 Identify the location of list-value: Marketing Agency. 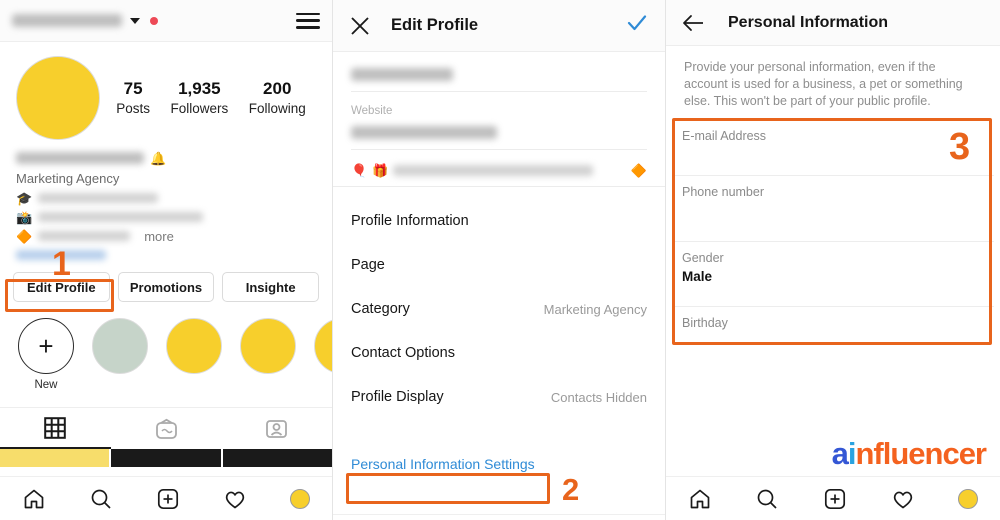
(595, 309).